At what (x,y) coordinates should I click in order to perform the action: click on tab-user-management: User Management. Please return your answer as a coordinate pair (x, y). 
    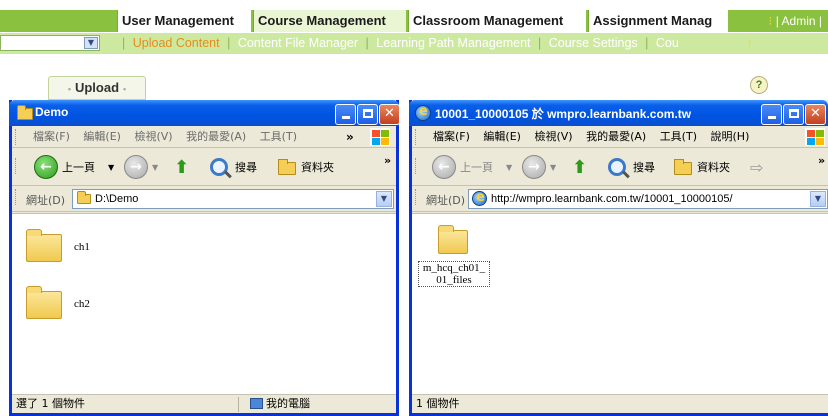
    Looking at the image, I should click on (184, 21).